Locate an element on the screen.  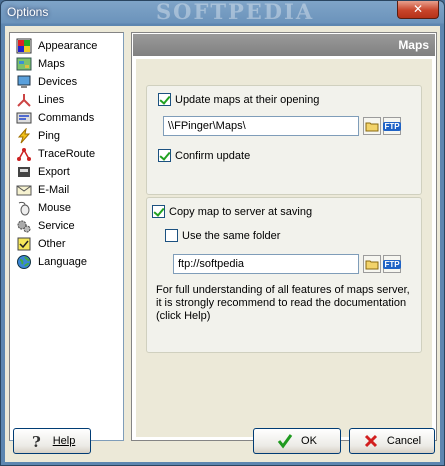
nav-item-label: TraceRoute is located at coordinates (67, 154).